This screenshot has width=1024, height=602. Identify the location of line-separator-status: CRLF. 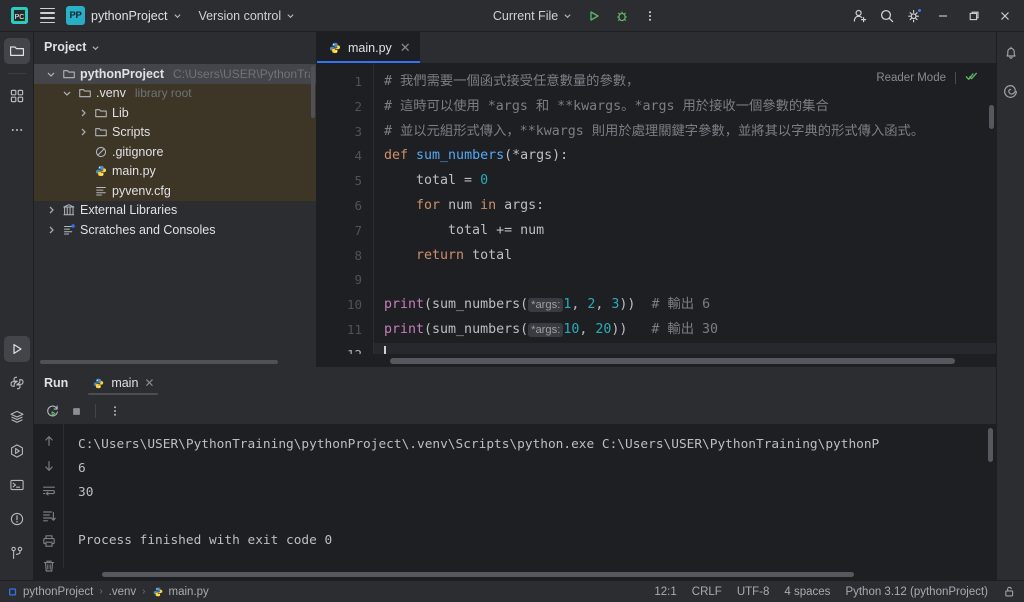
(707, 592).